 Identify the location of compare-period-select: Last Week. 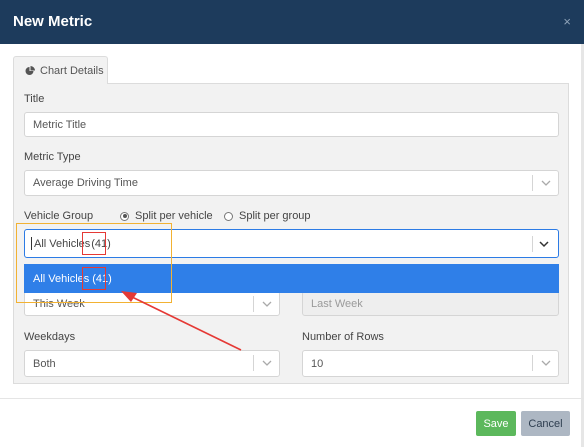
(430, 303).